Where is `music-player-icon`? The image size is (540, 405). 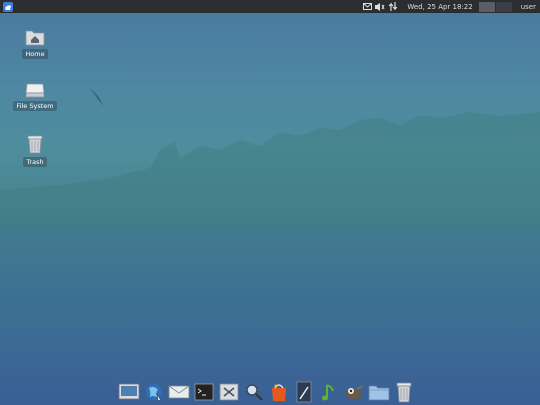
music-player-icon is located at coordinates (329, 392).